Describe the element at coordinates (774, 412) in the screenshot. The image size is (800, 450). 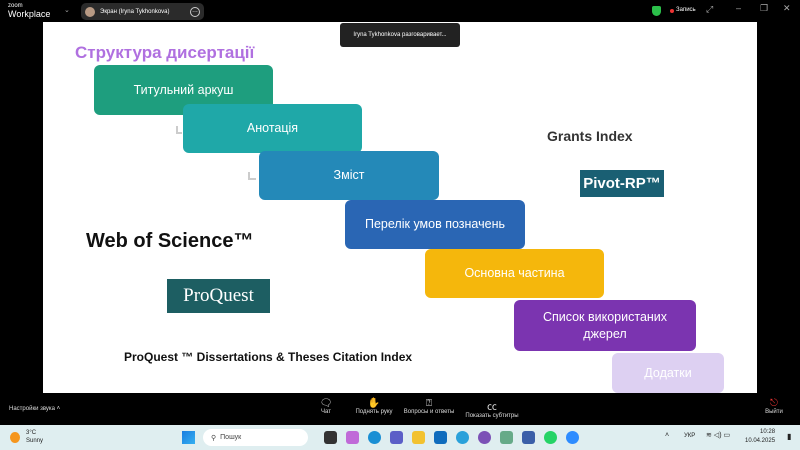
I see `leave-label: Выйти` at that location.